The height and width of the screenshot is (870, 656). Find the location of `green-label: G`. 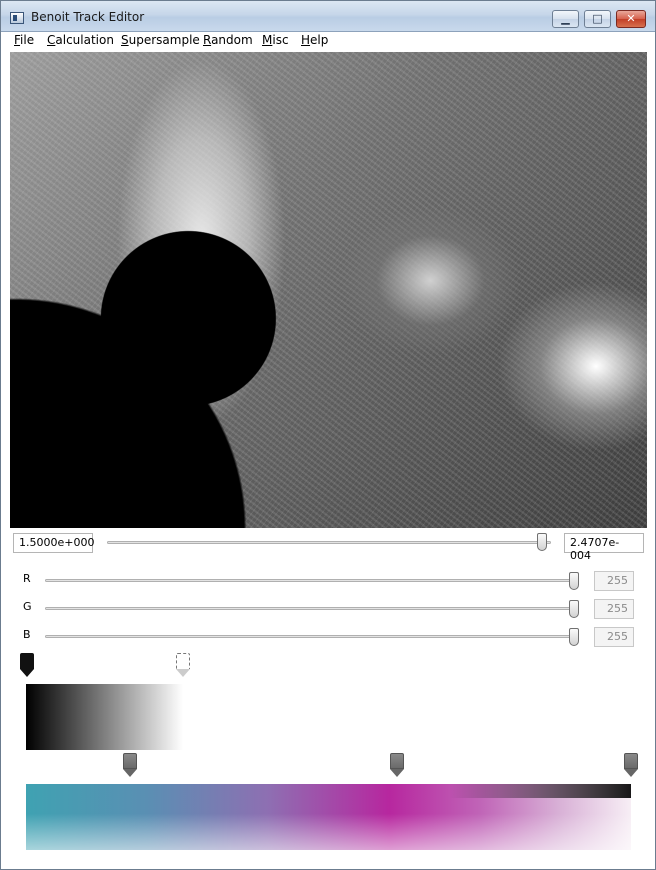

green-label: G is located at coordinates (27, 606).